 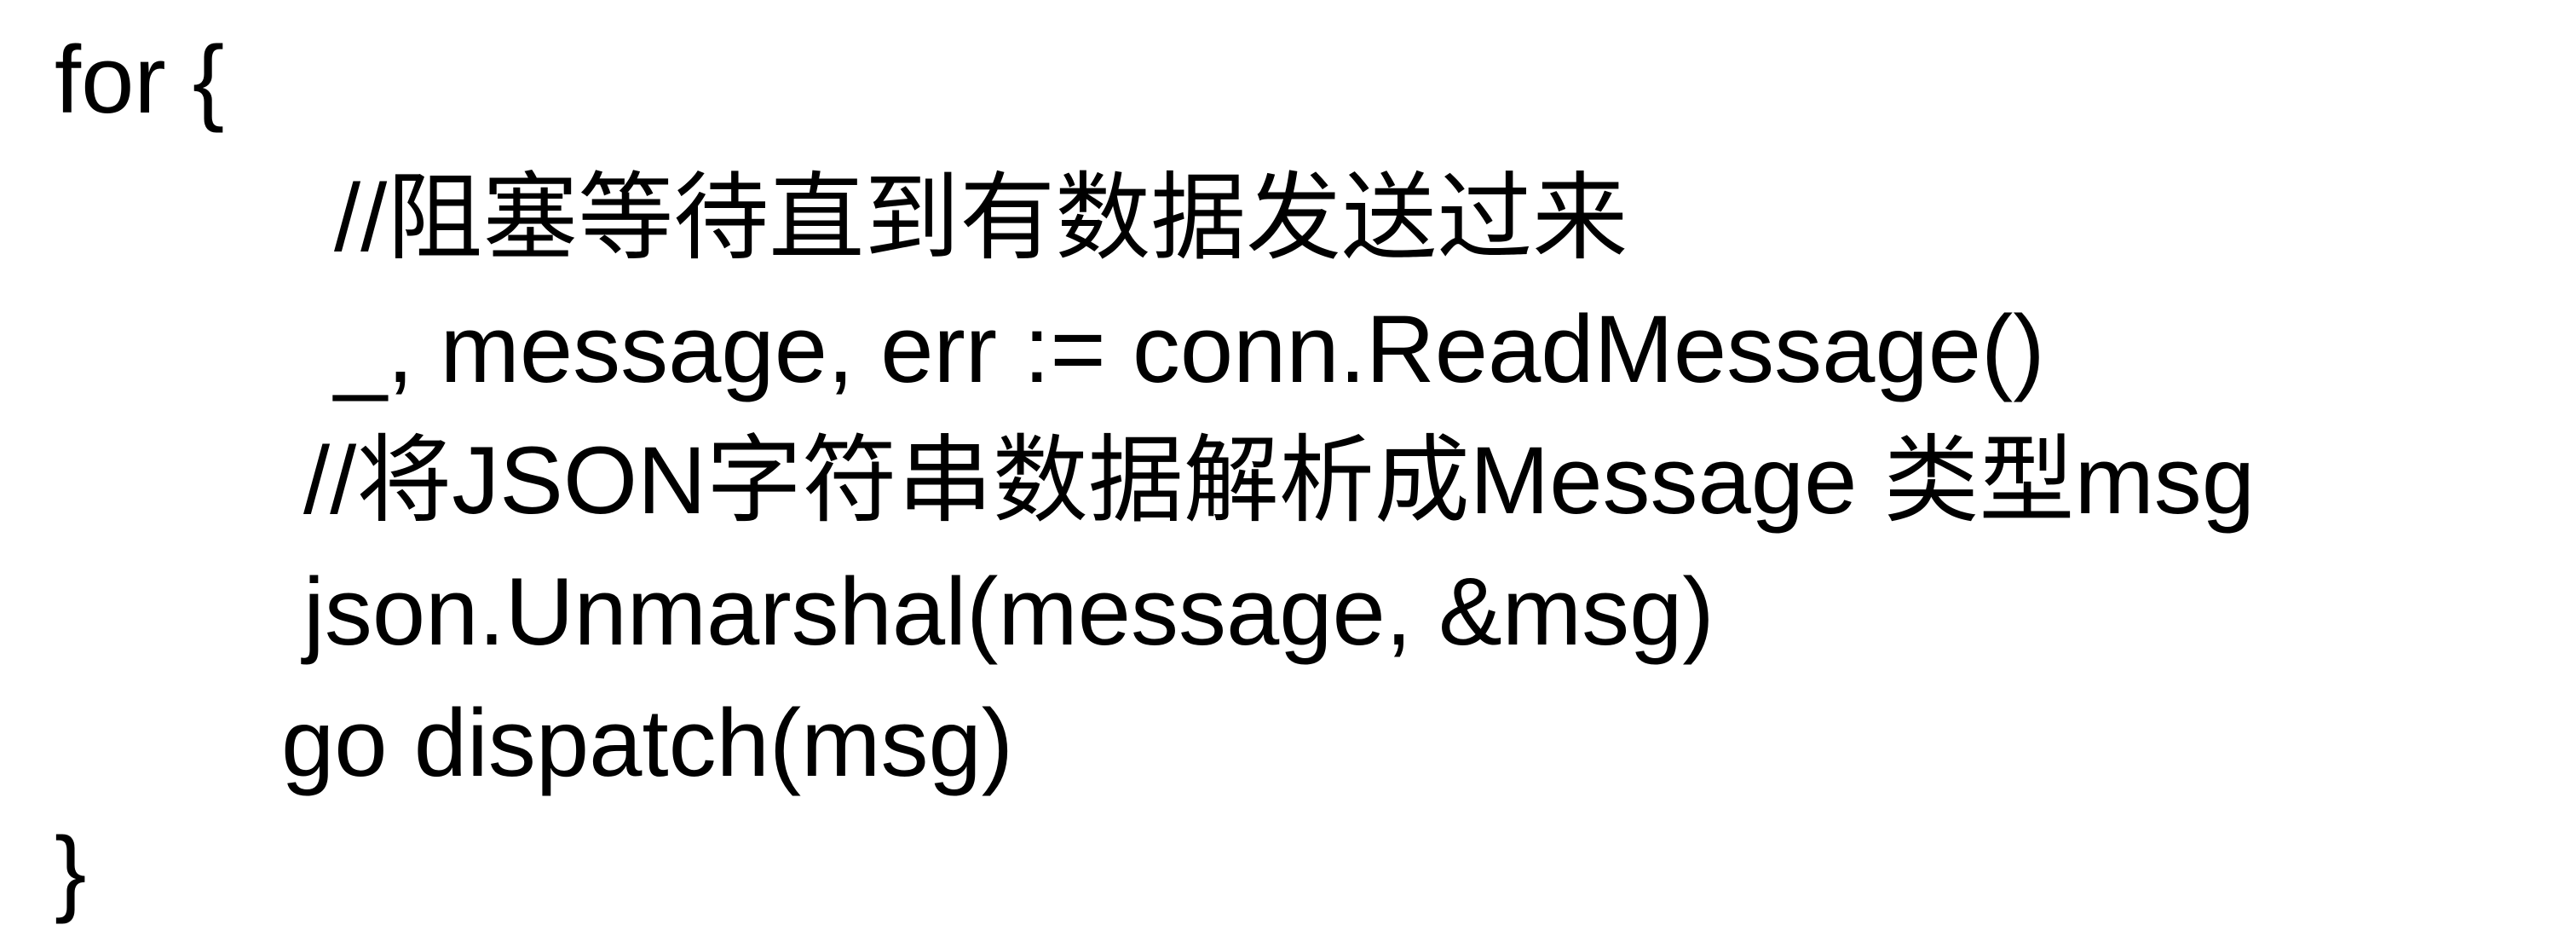 What do you see at coordinates (647, 743) in the screenshot?
I see `code-line-go-dispatch: go dispatch(msg)` at bounding box center [647, 743].